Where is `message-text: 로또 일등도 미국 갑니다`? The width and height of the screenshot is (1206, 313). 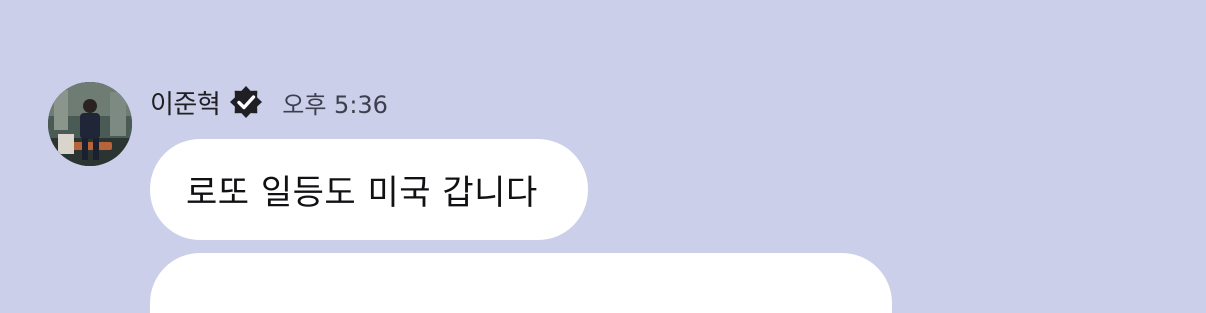 message-text: 로또 일등도 미국 갑니다 is located at coordinates (362, 193).